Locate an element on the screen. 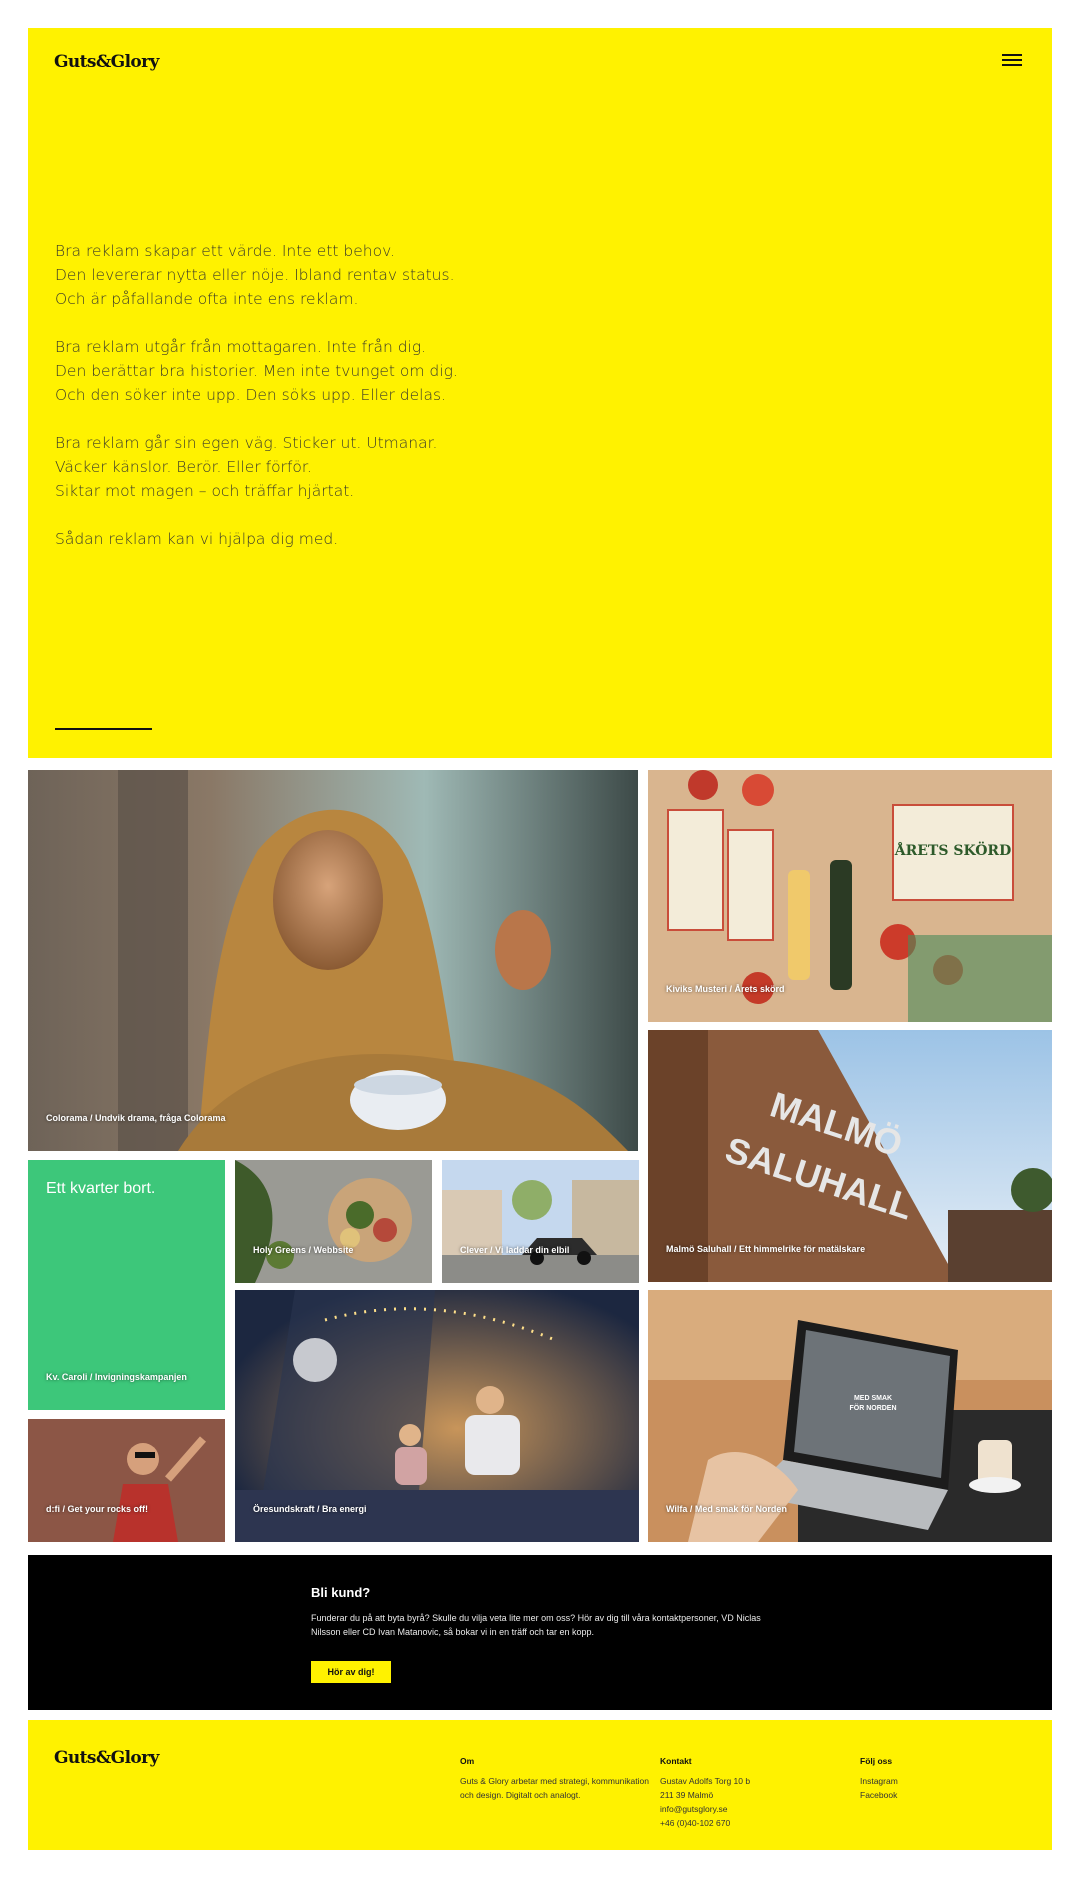 The width and height of the screenshot is (1080, 1879). case-caption: Wilfa / Med smak för Norden is located at coordinates (726, 1509).